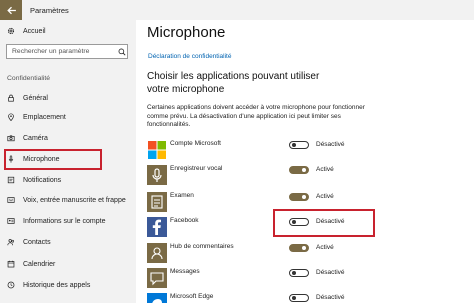 Image resolution: width=474 pixels, height=303 pixels. Describe the element at coordinates (42, 180) in the screenshot. I see `sidebar-item-label: Notifications` at that location.